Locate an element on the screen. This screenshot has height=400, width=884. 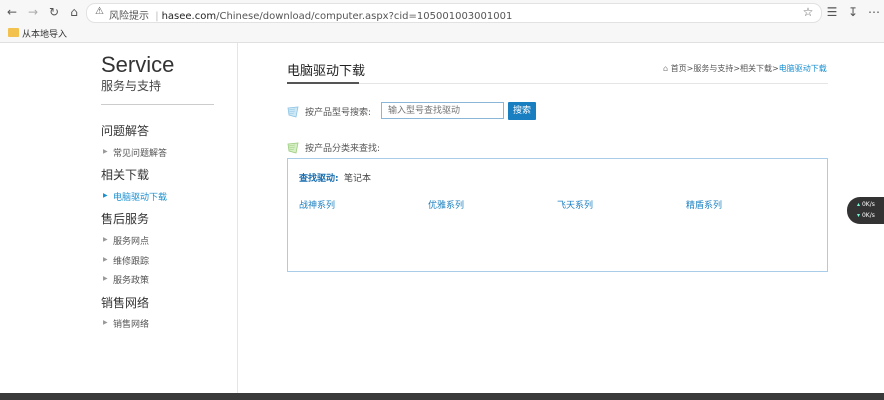
breadcrumb-current: 电脑驱动下载 is located at coordinates (802, 68).